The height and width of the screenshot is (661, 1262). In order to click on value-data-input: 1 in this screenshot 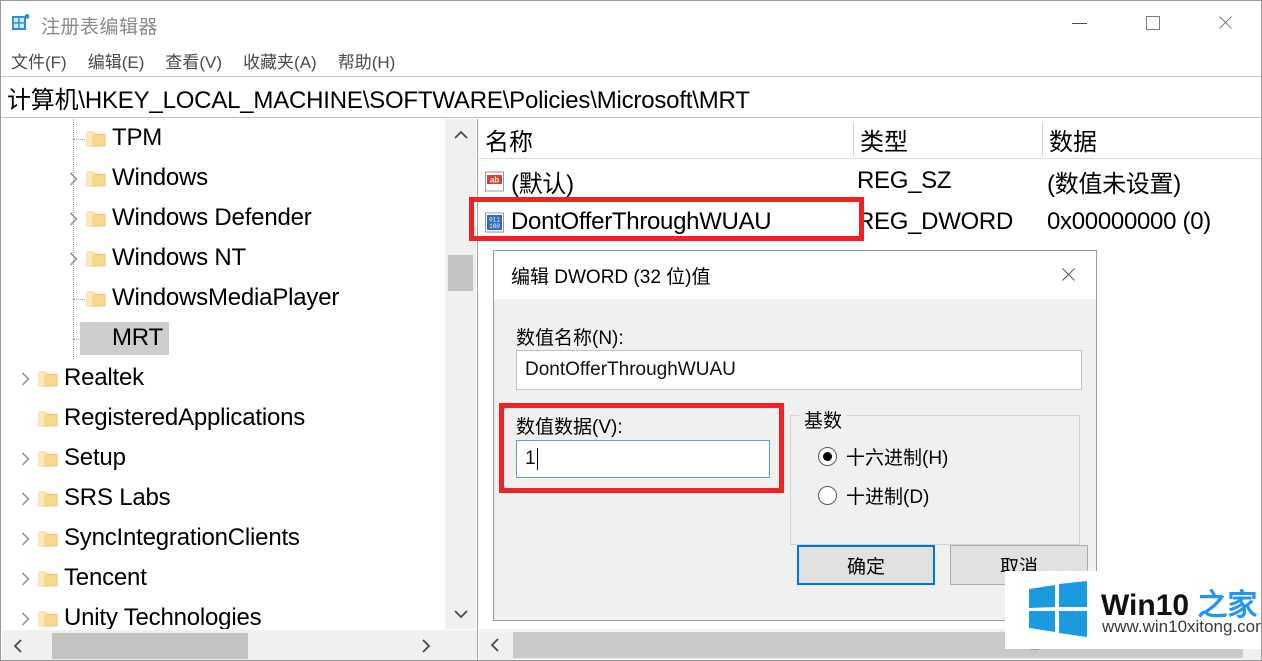, I will do `click(643, 459)`.